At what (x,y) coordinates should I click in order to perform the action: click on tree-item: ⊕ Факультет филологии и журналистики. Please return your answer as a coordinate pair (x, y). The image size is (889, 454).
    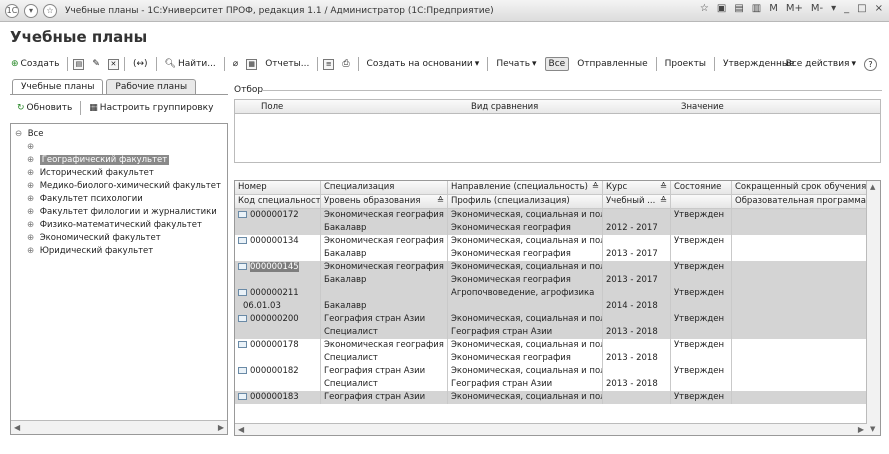
    Looking at the image, I should click on (121, 212).